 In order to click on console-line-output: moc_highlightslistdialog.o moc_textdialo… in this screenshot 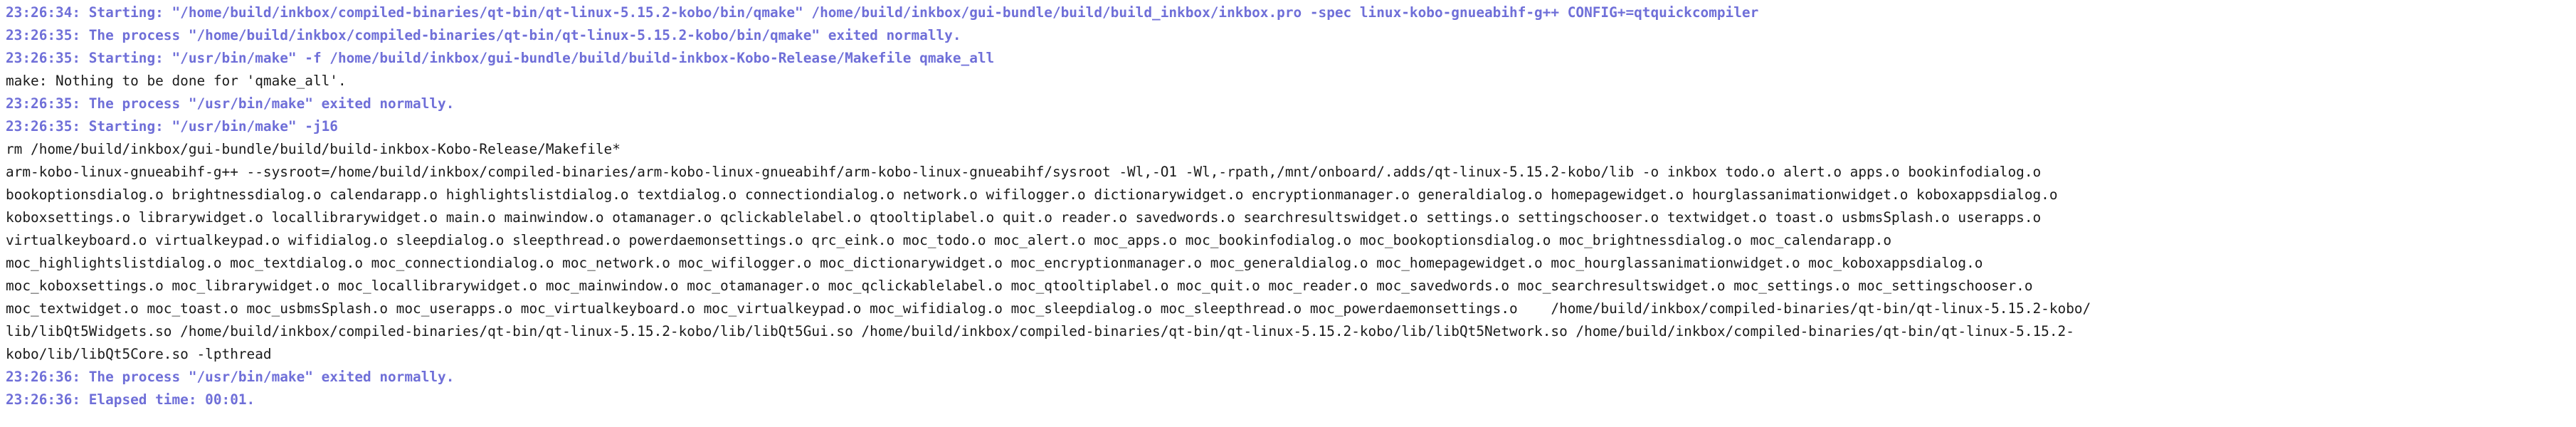, I will do `click(995, 263)`.